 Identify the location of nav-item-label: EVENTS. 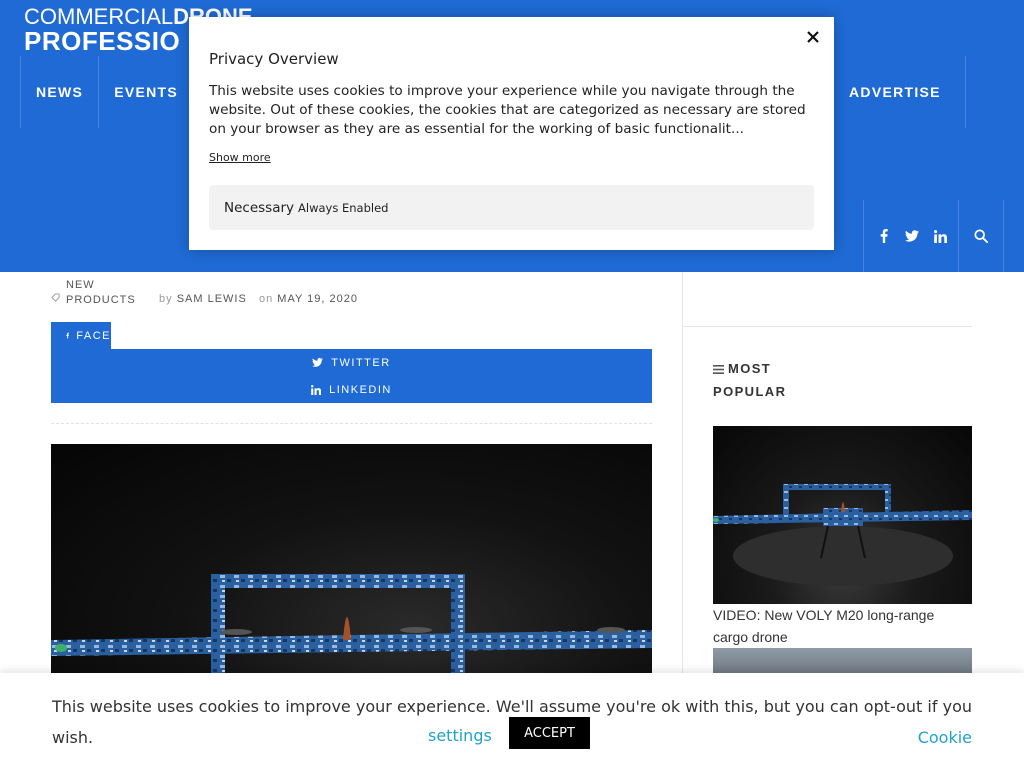
(146, 92).